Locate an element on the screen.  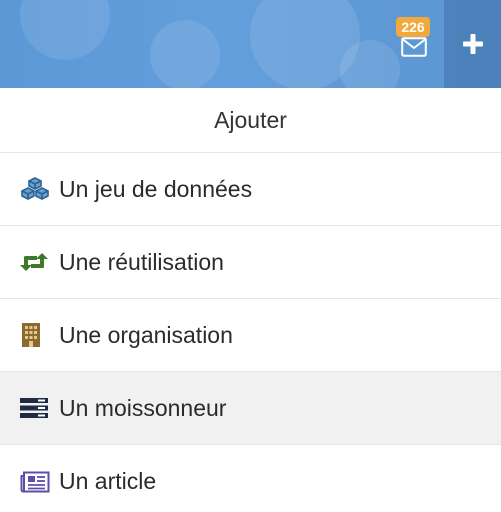
menu-item-organization: Une organisation is located at coordinates (250, 335).